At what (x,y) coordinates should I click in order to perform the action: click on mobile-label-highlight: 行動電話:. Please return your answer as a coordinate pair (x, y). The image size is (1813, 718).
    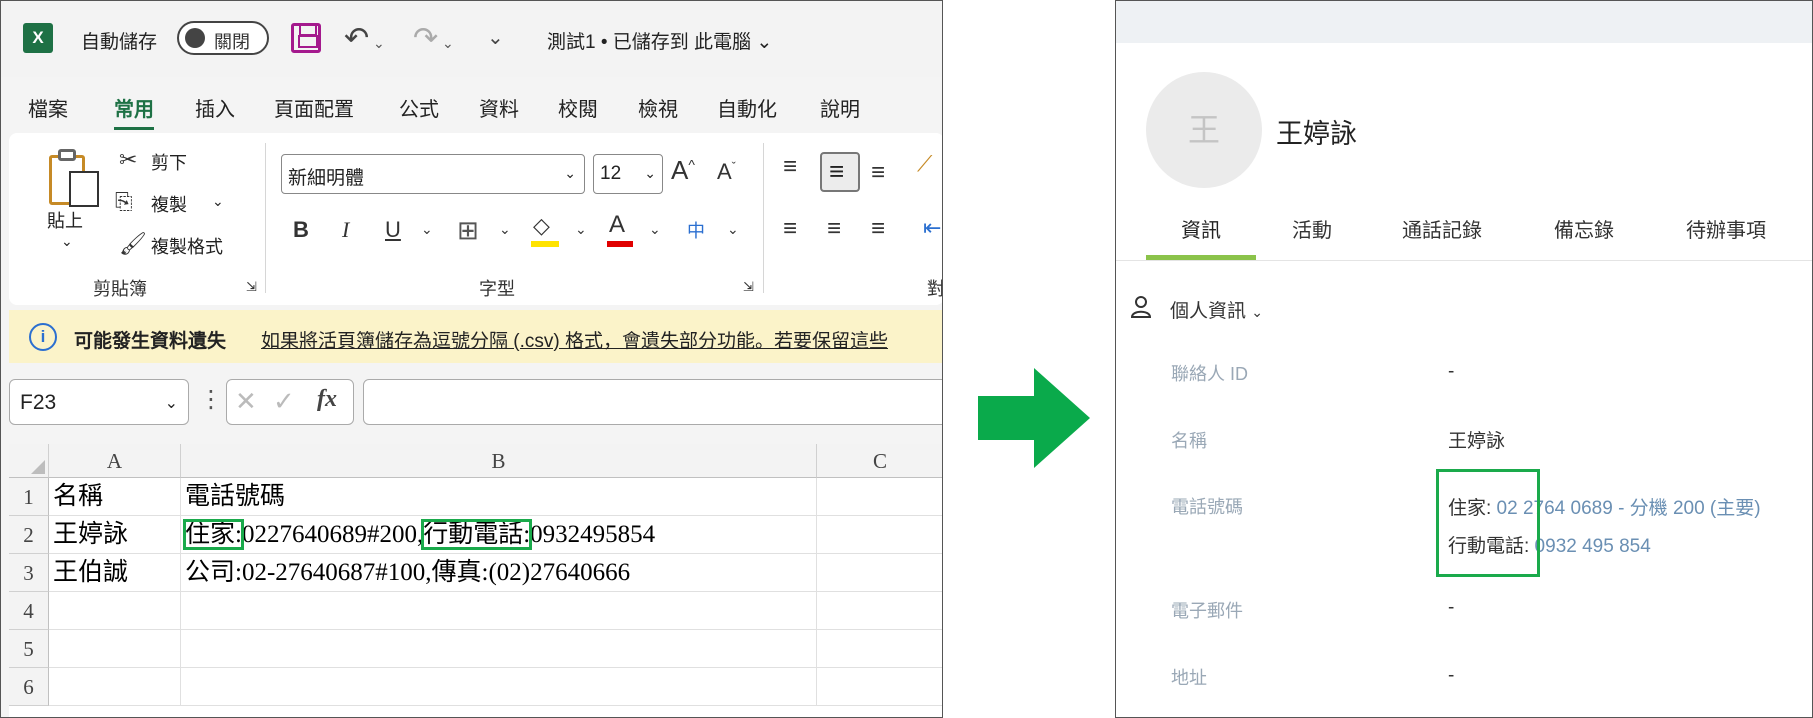
    Looking at the image, I should click on (477, 534).